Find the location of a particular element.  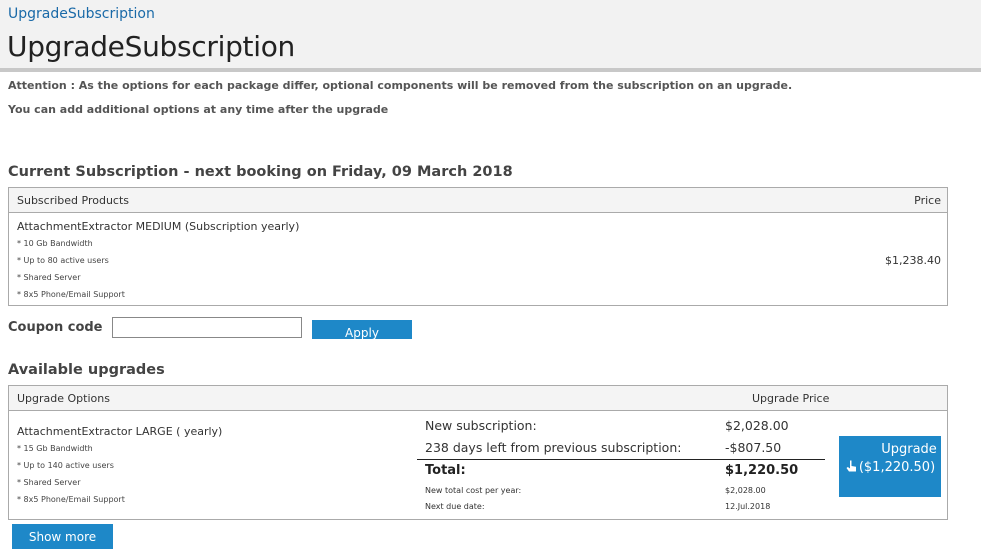

current-feature: * 10 Gb Bandwidth is located at coordinates (55, 243).